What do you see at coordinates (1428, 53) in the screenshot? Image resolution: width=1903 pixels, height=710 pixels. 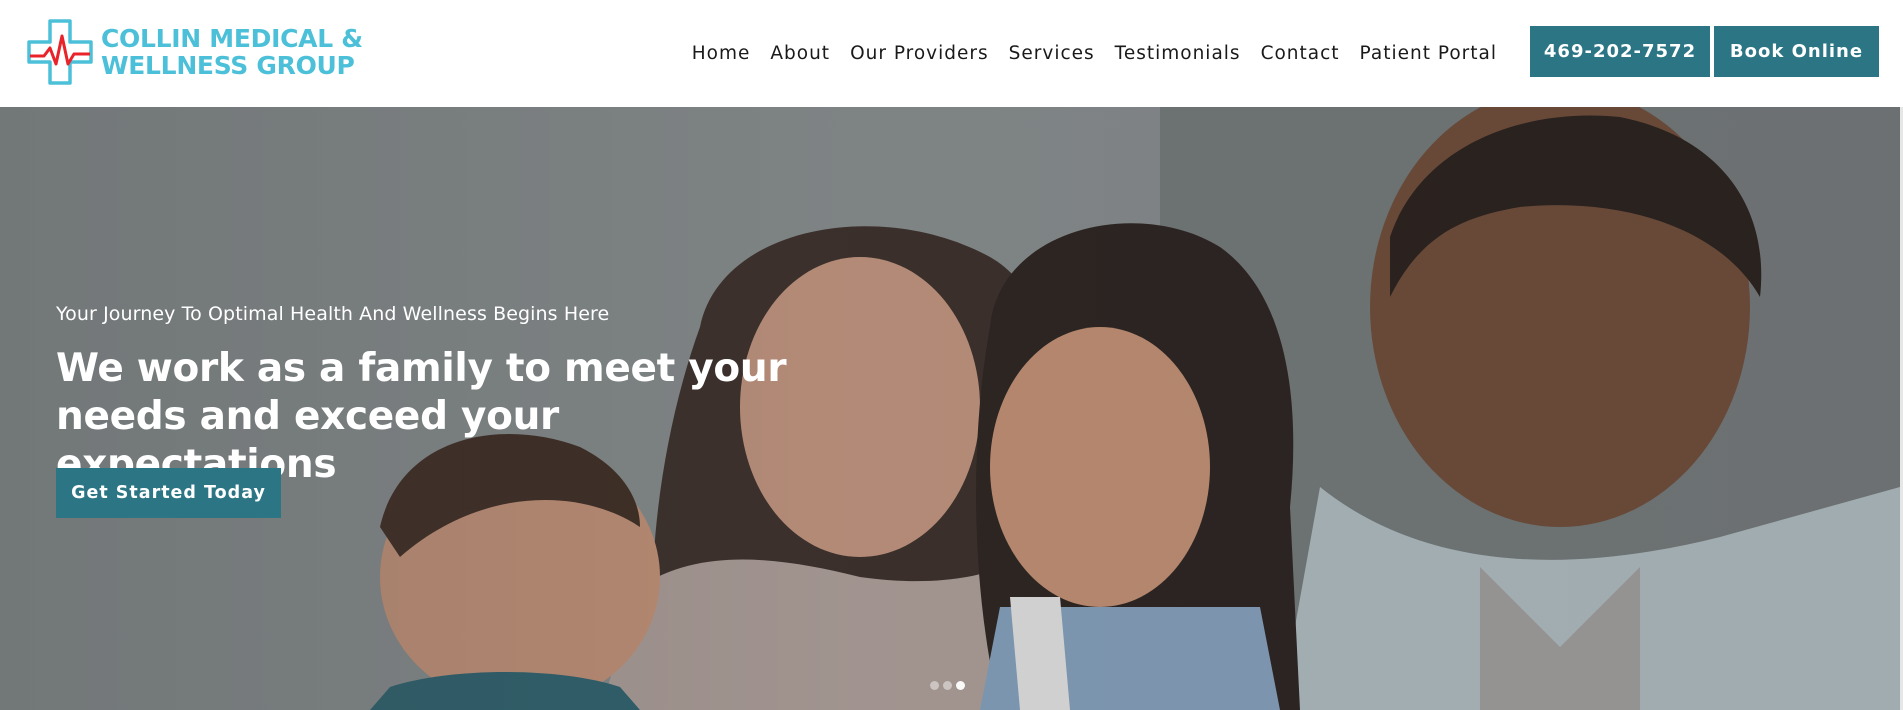 I see `nav-item-patient-portal: Patient Portal` at bounding box center [1428, 53].